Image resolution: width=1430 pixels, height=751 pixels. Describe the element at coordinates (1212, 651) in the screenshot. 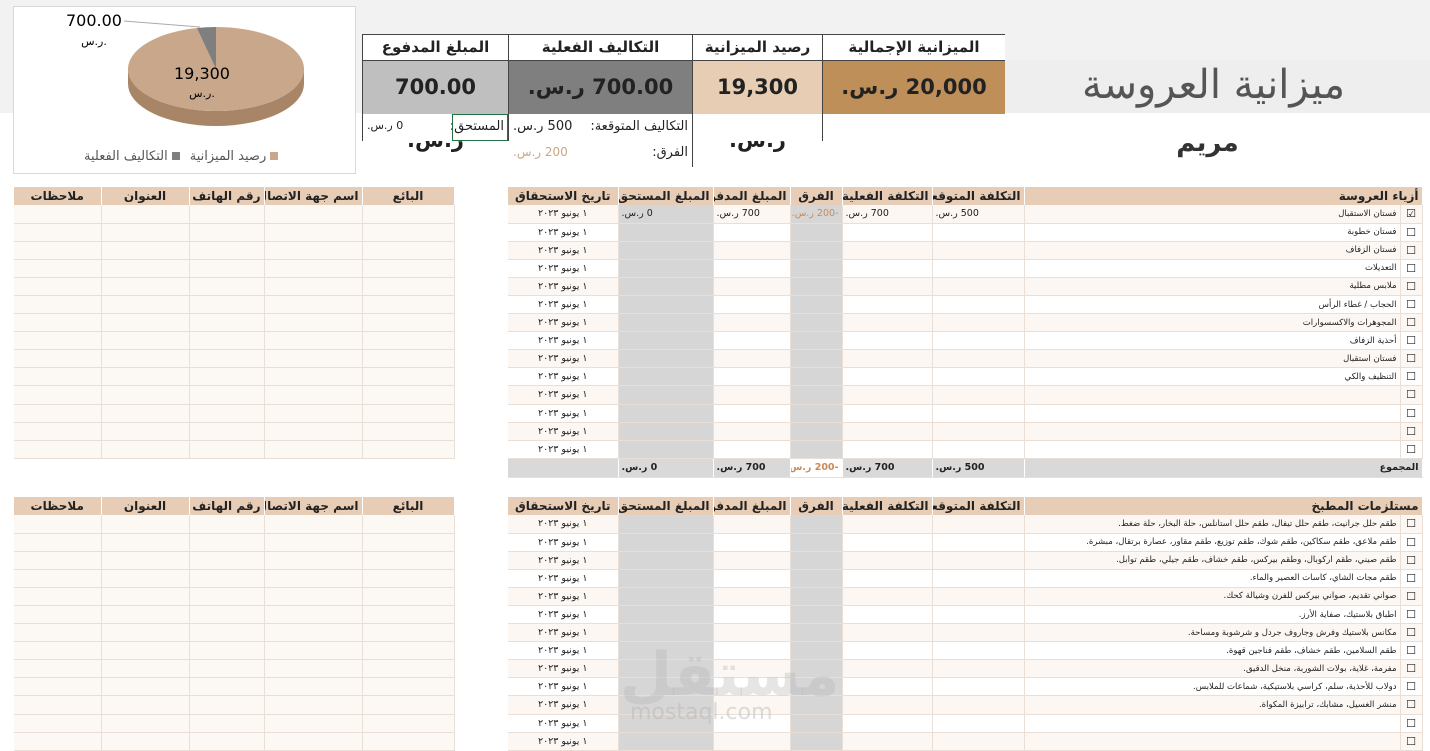

I see `row-item: طقم السلامين، طقم خشاف، طقم فناجين قهوة.` at that location.